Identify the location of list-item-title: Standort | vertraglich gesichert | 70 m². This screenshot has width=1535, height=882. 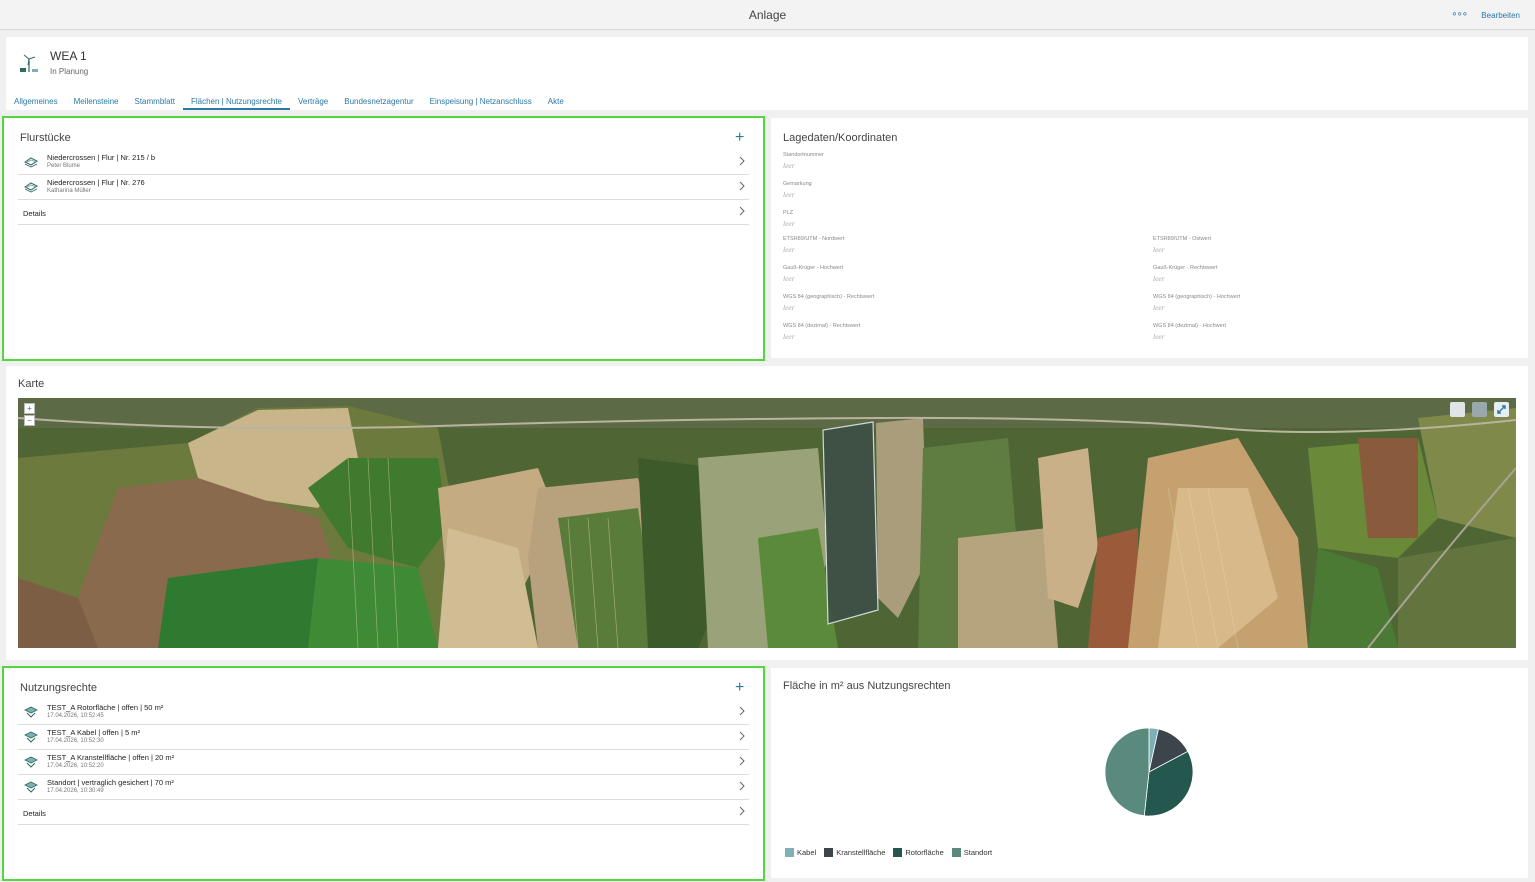
(110, 782).